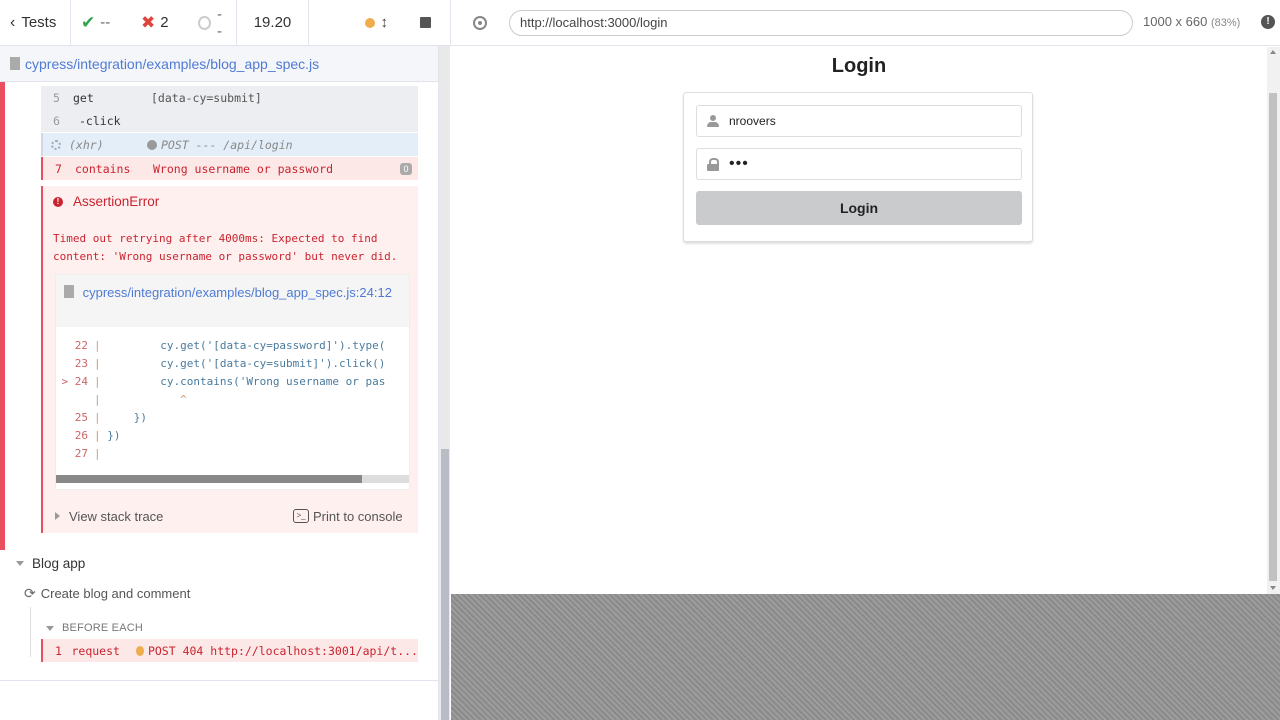 Image resolution: width=1280 pixels, height=720 pixels. Describe the element at coordinates (1268, 22) in the screenshot. I see `info-icon: !` at that location.